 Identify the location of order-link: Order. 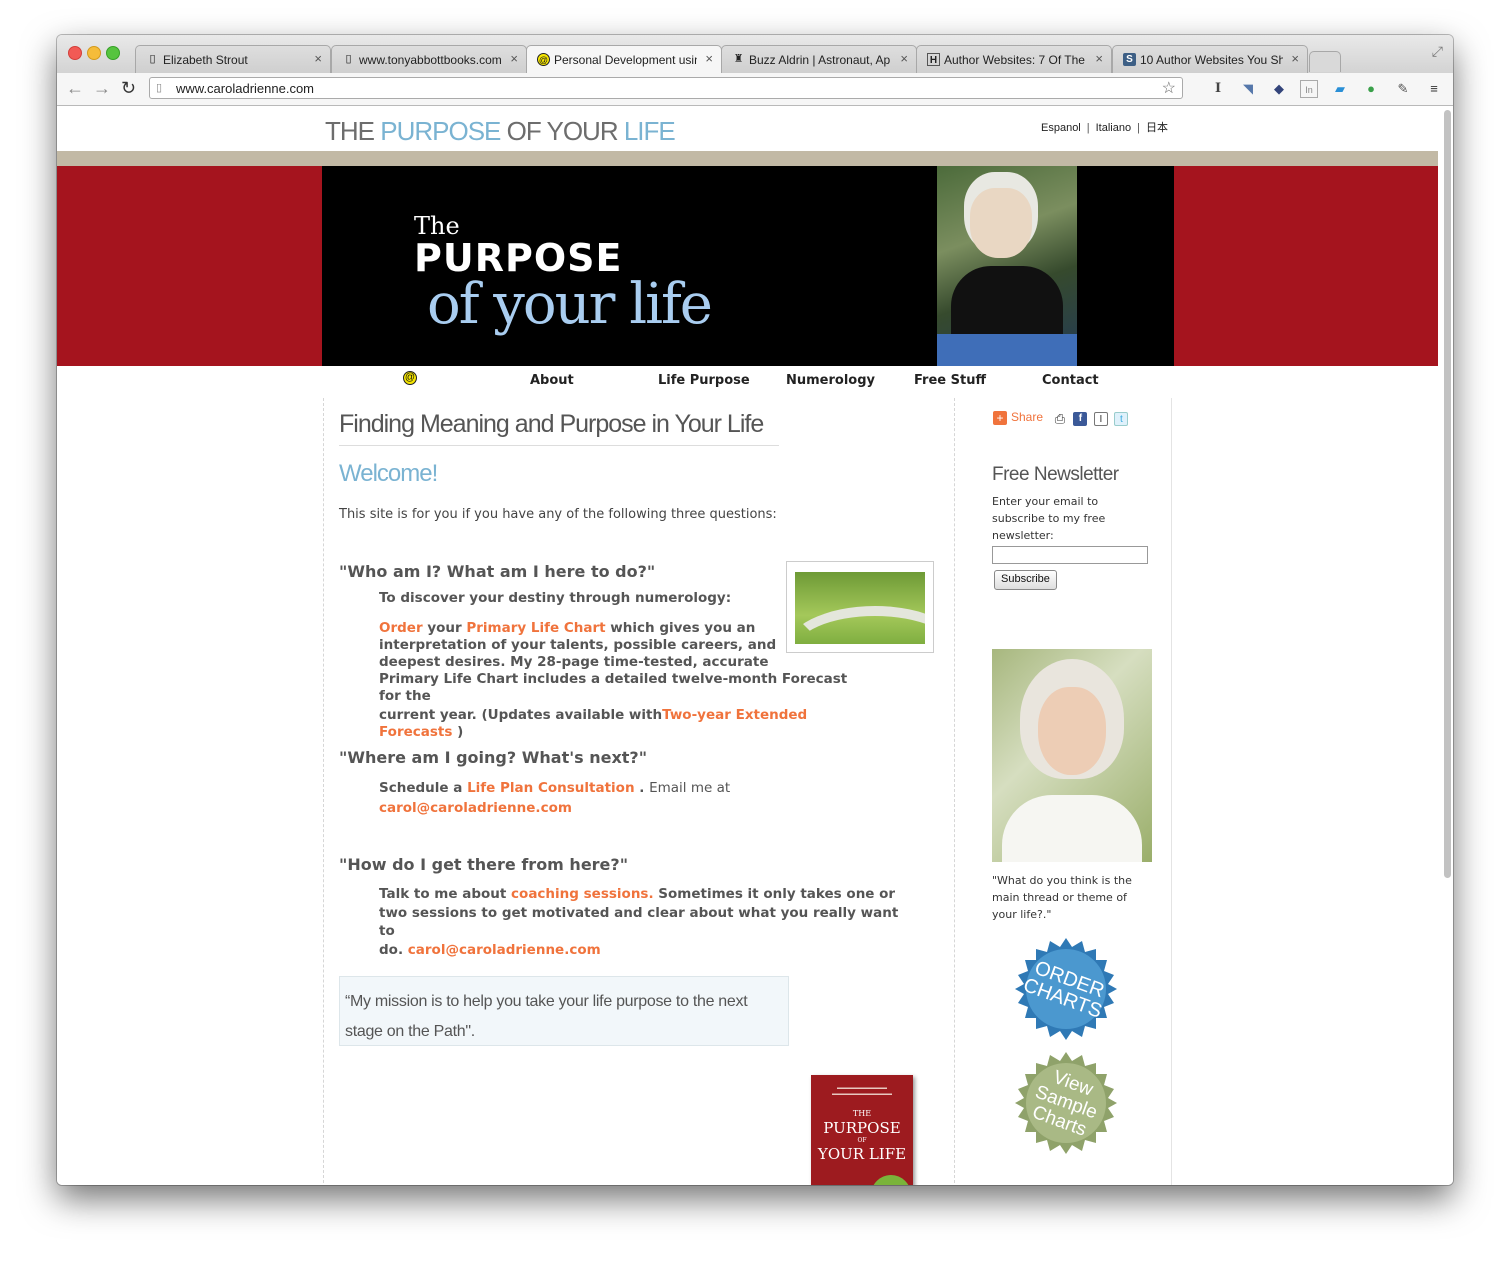
(401, 628).